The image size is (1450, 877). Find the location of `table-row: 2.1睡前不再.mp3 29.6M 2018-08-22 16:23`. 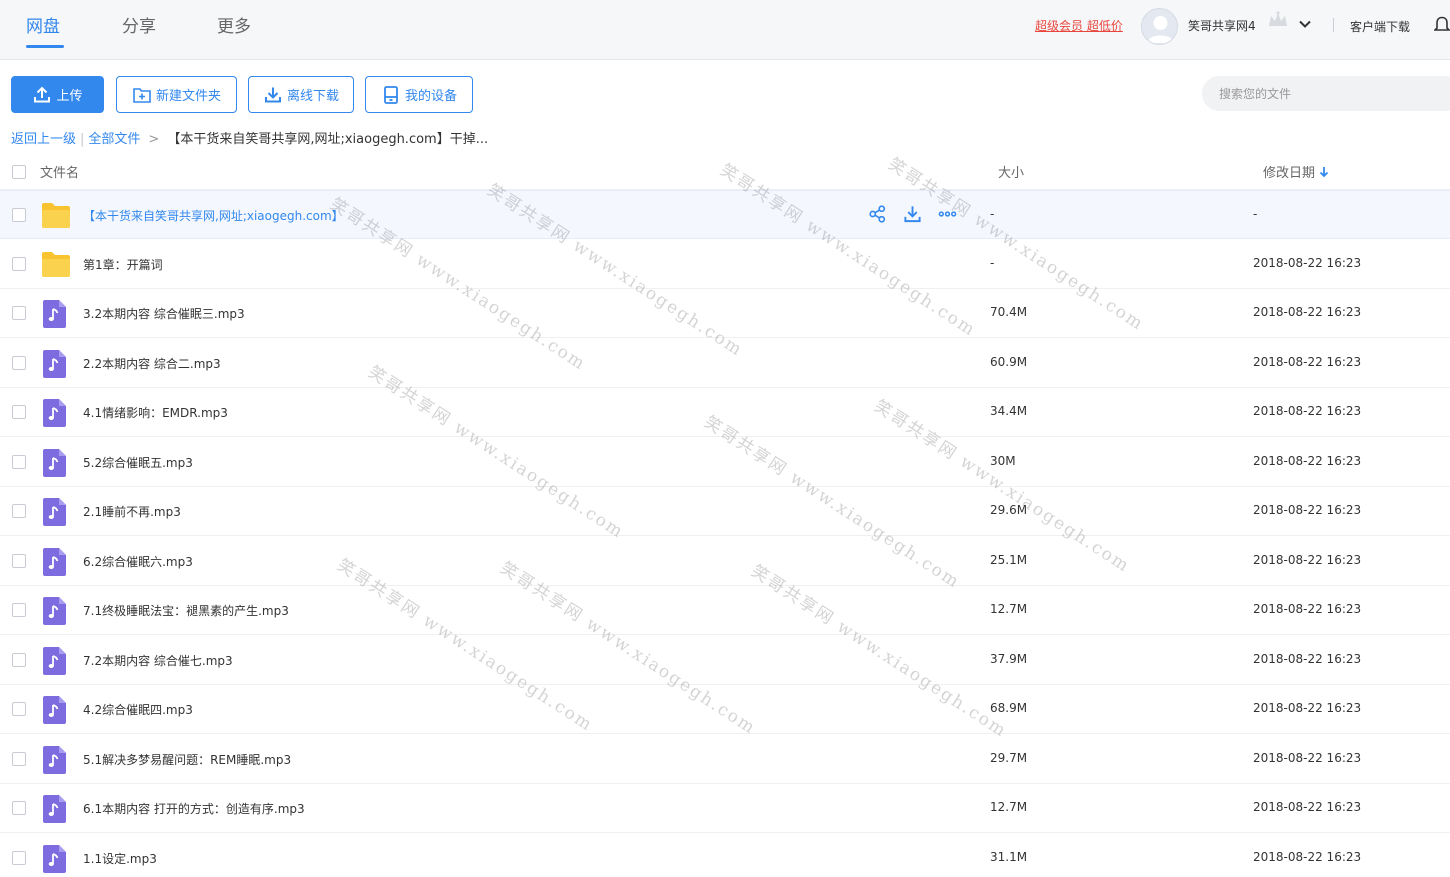

table-row: 2.1睡前不再.mp3 29.6M 2018-08-22 16:23 is located at coordinates (725, 511).